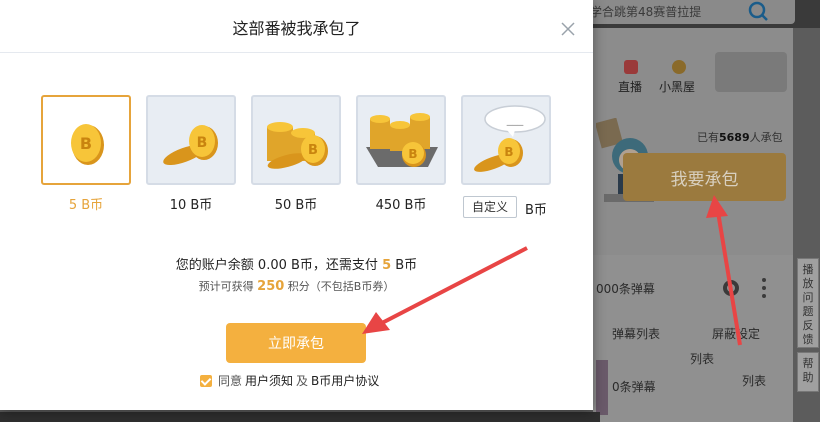  Describe the element at coordinates (536, 210) in the screenshot. I see `custom-unit-label: B币` at that location.